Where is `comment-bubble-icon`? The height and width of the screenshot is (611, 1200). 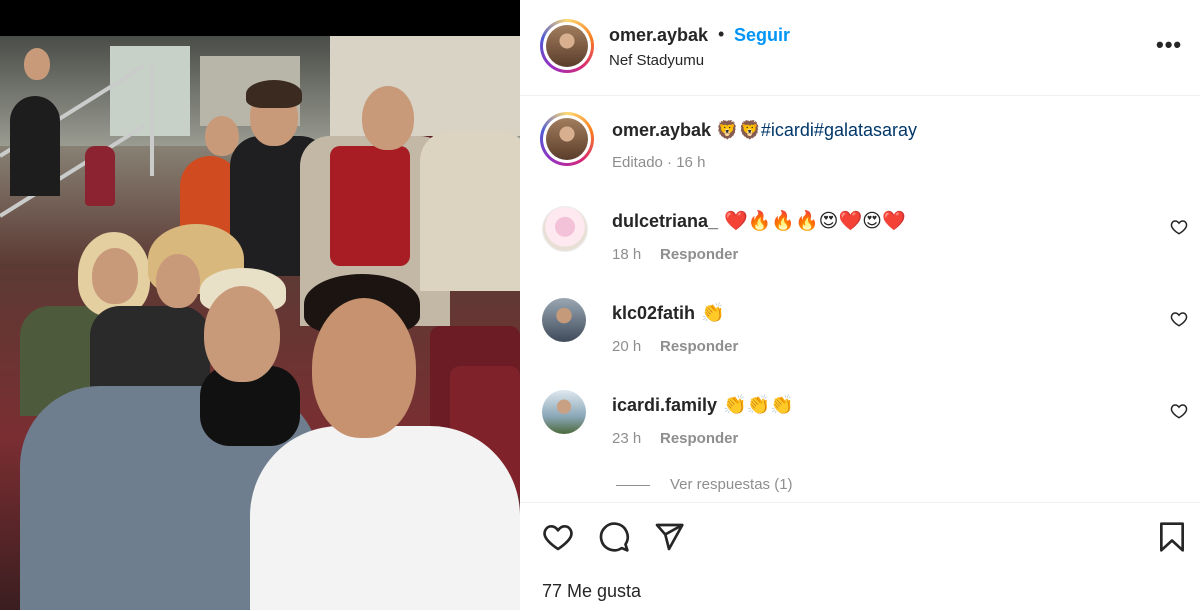
comment-bubble-icon is located at coordinates (614, 537).